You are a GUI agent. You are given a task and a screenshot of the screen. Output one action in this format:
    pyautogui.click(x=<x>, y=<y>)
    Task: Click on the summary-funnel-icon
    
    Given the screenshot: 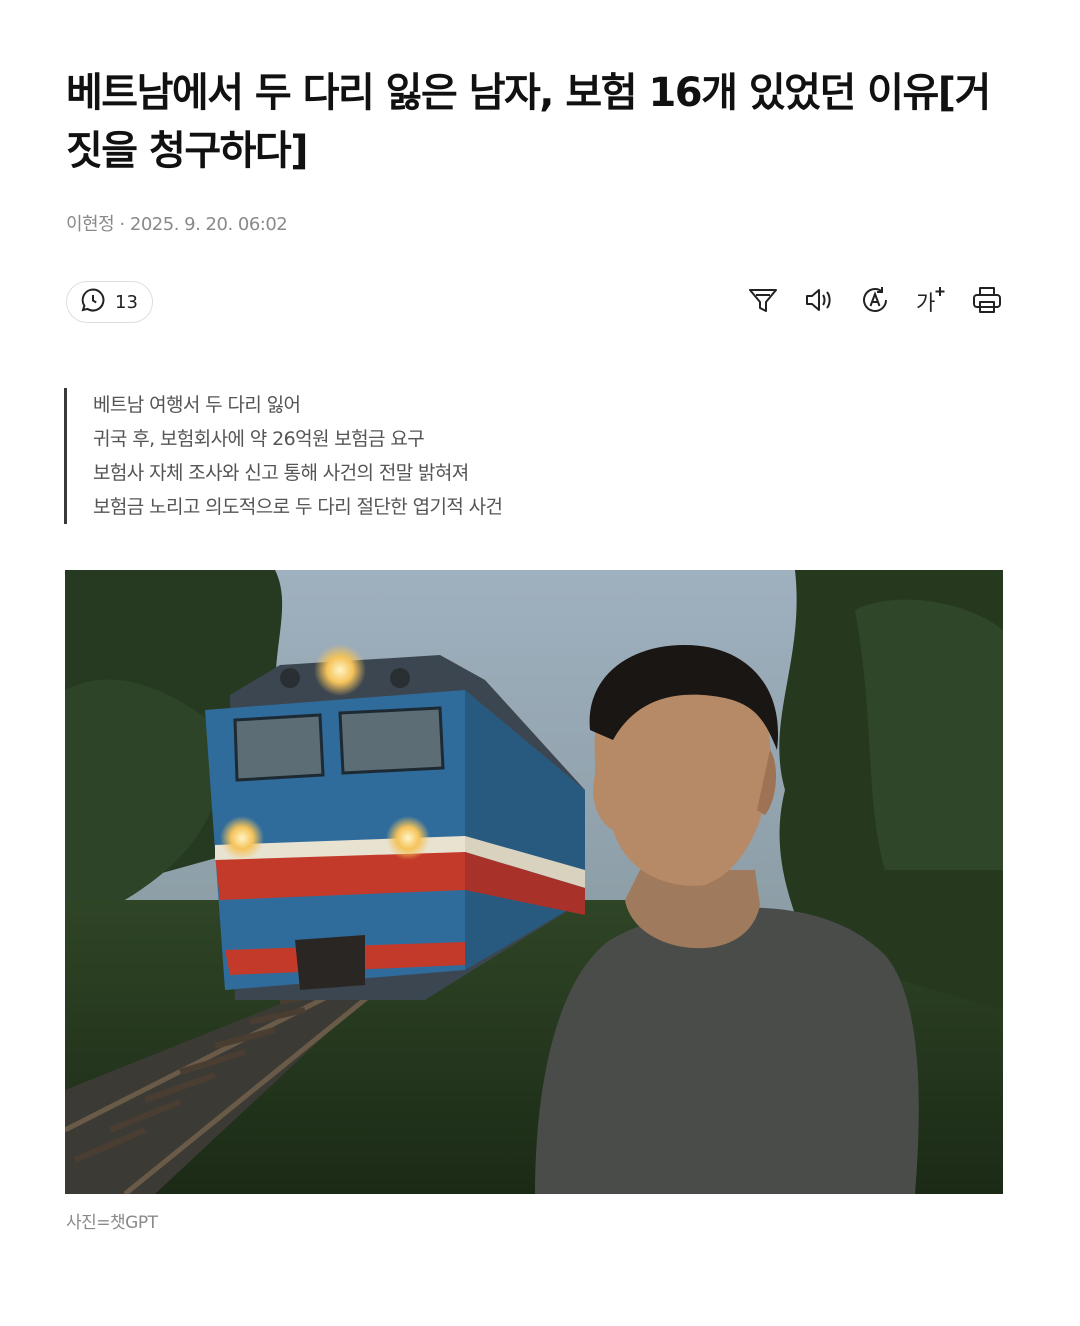 What is the action you would take?
    pyautogui.click(x=763, y=302)
    